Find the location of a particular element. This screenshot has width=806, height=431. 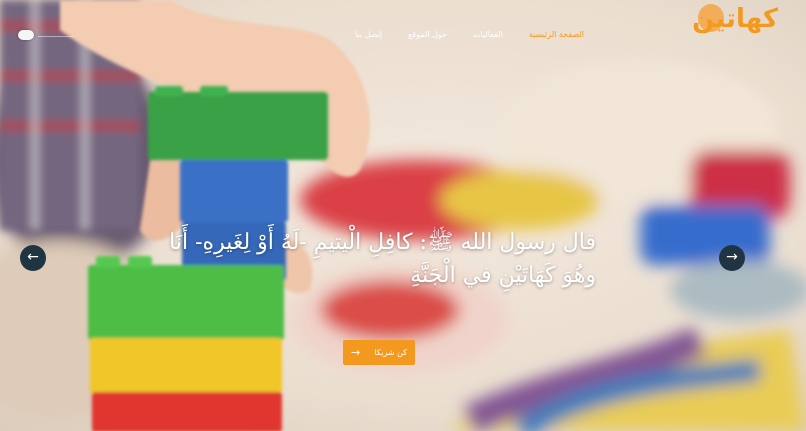

logo-text: كهاتين is located at coordinates (735, 19).